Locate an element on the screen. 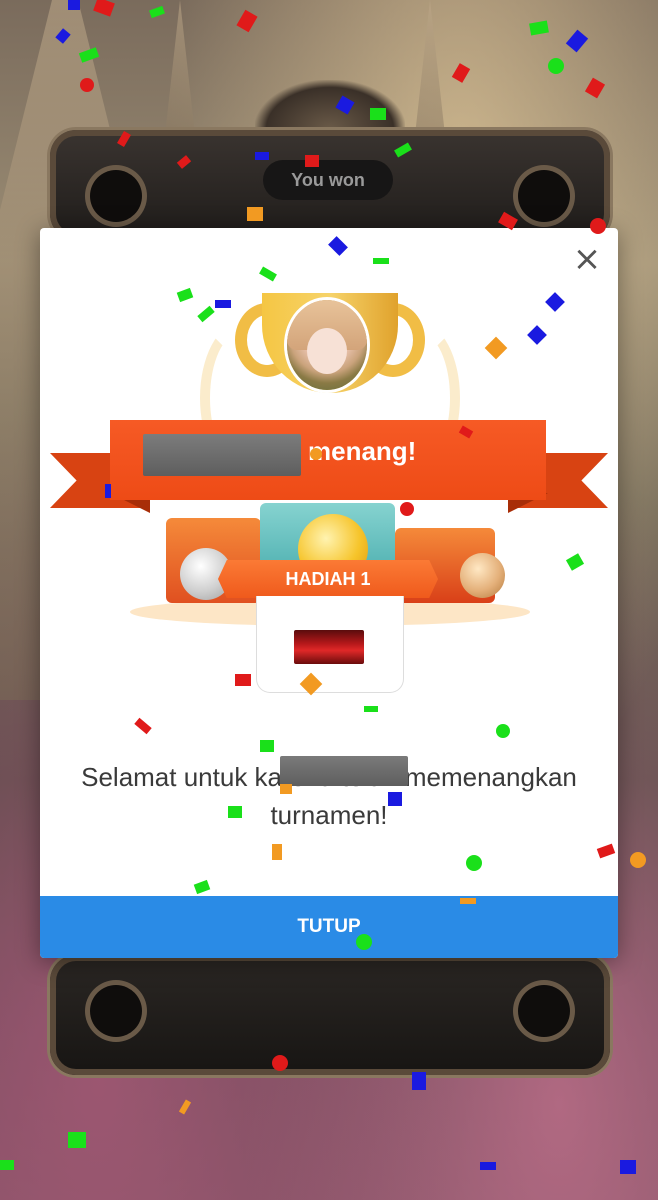  you-won-label: You won is located at coordinates (328, 180).